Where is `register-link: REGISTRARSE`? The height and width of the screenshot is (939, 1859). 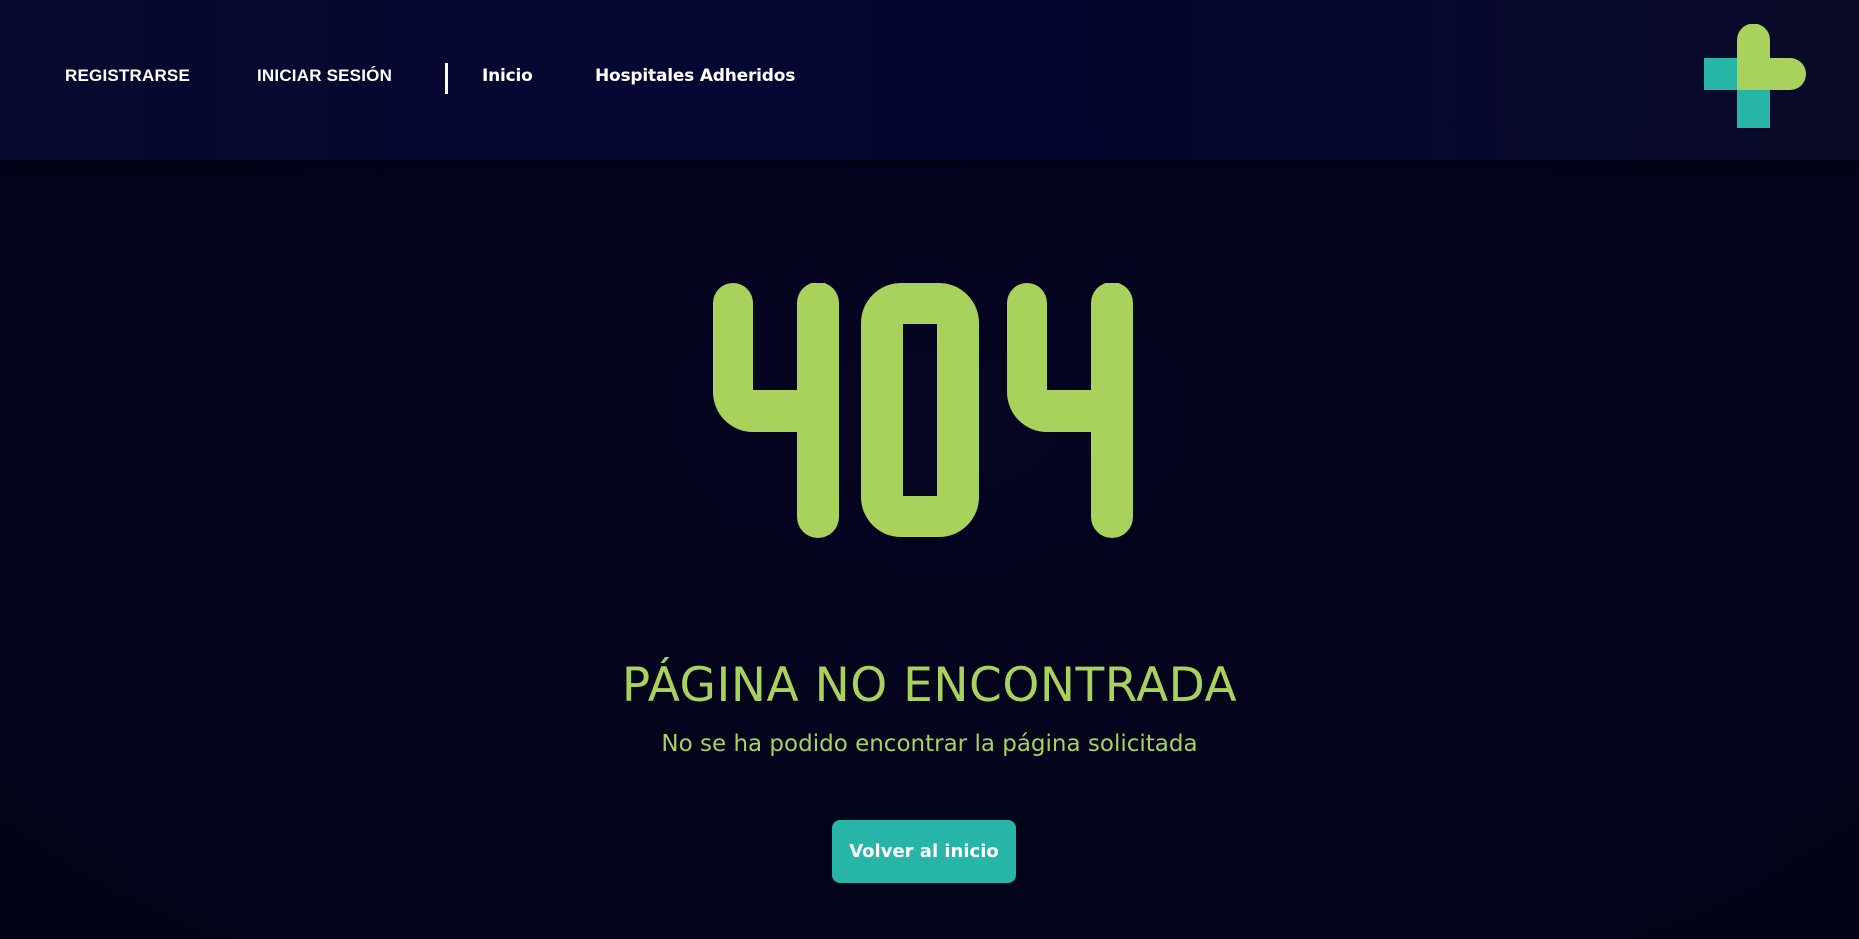
register-link: REGISTRARSE is located at coordinates (127, 76).